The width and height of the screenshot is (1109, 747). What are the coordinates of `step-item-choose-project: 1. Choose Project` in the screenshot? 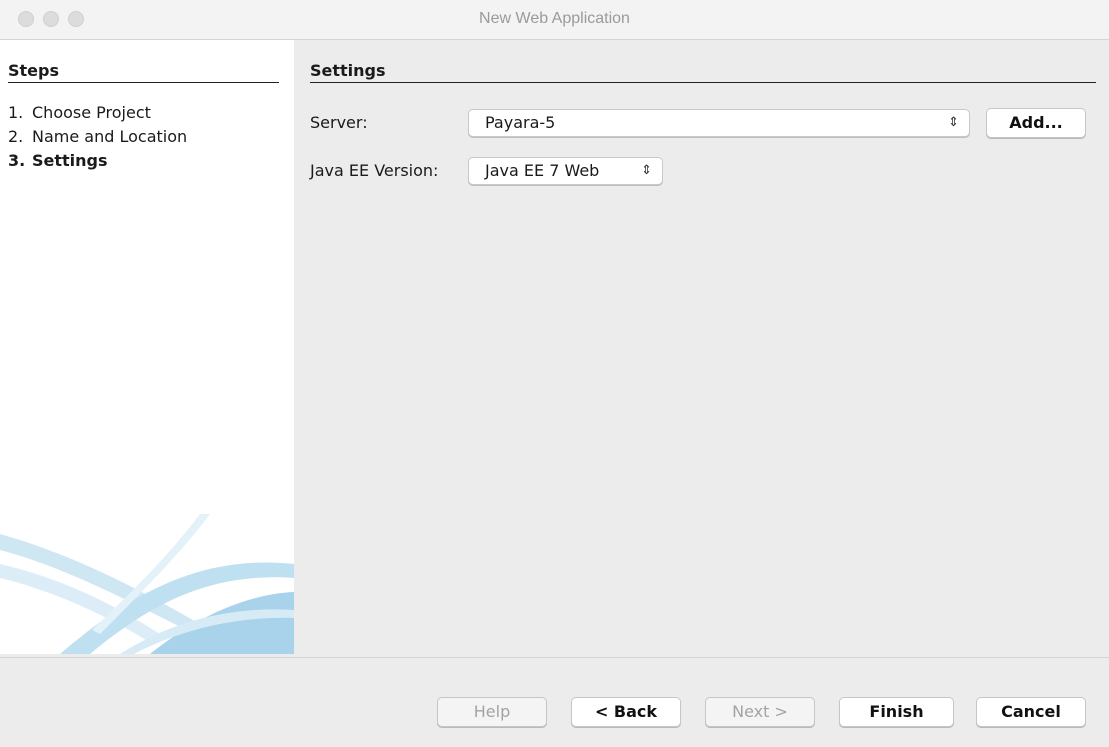 It's located at (97, 113).